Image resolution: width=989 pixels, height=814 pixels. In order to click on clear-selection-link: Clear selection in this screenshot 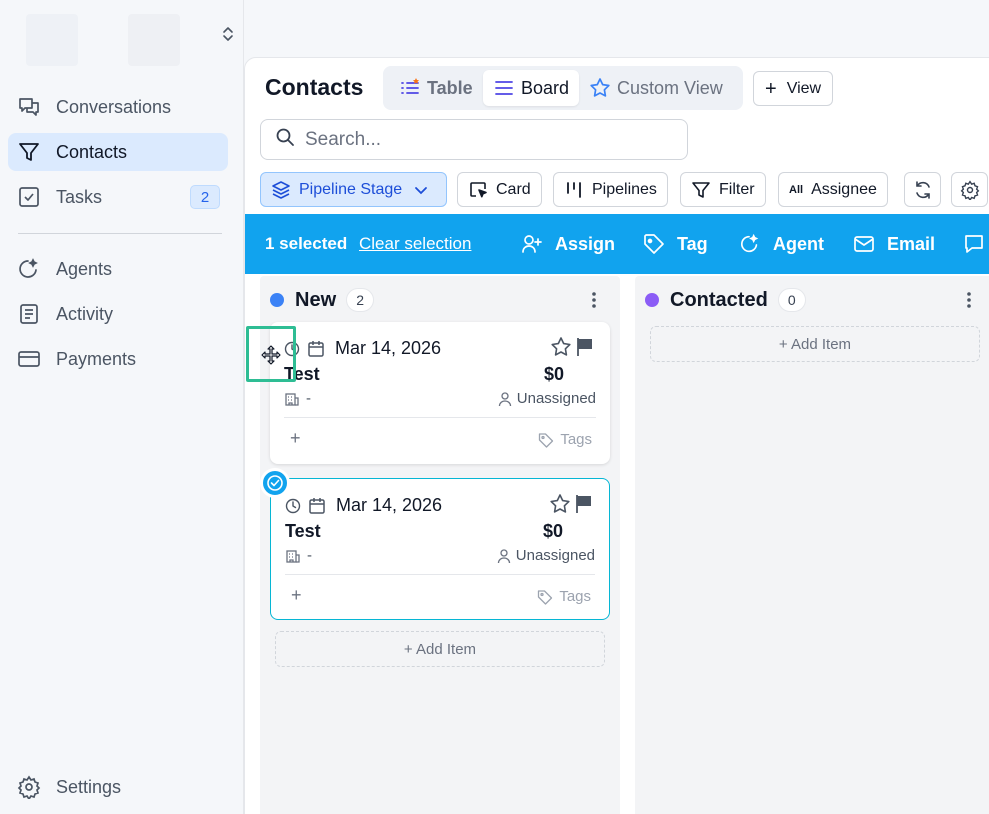, I will do `click(415, 244)`.